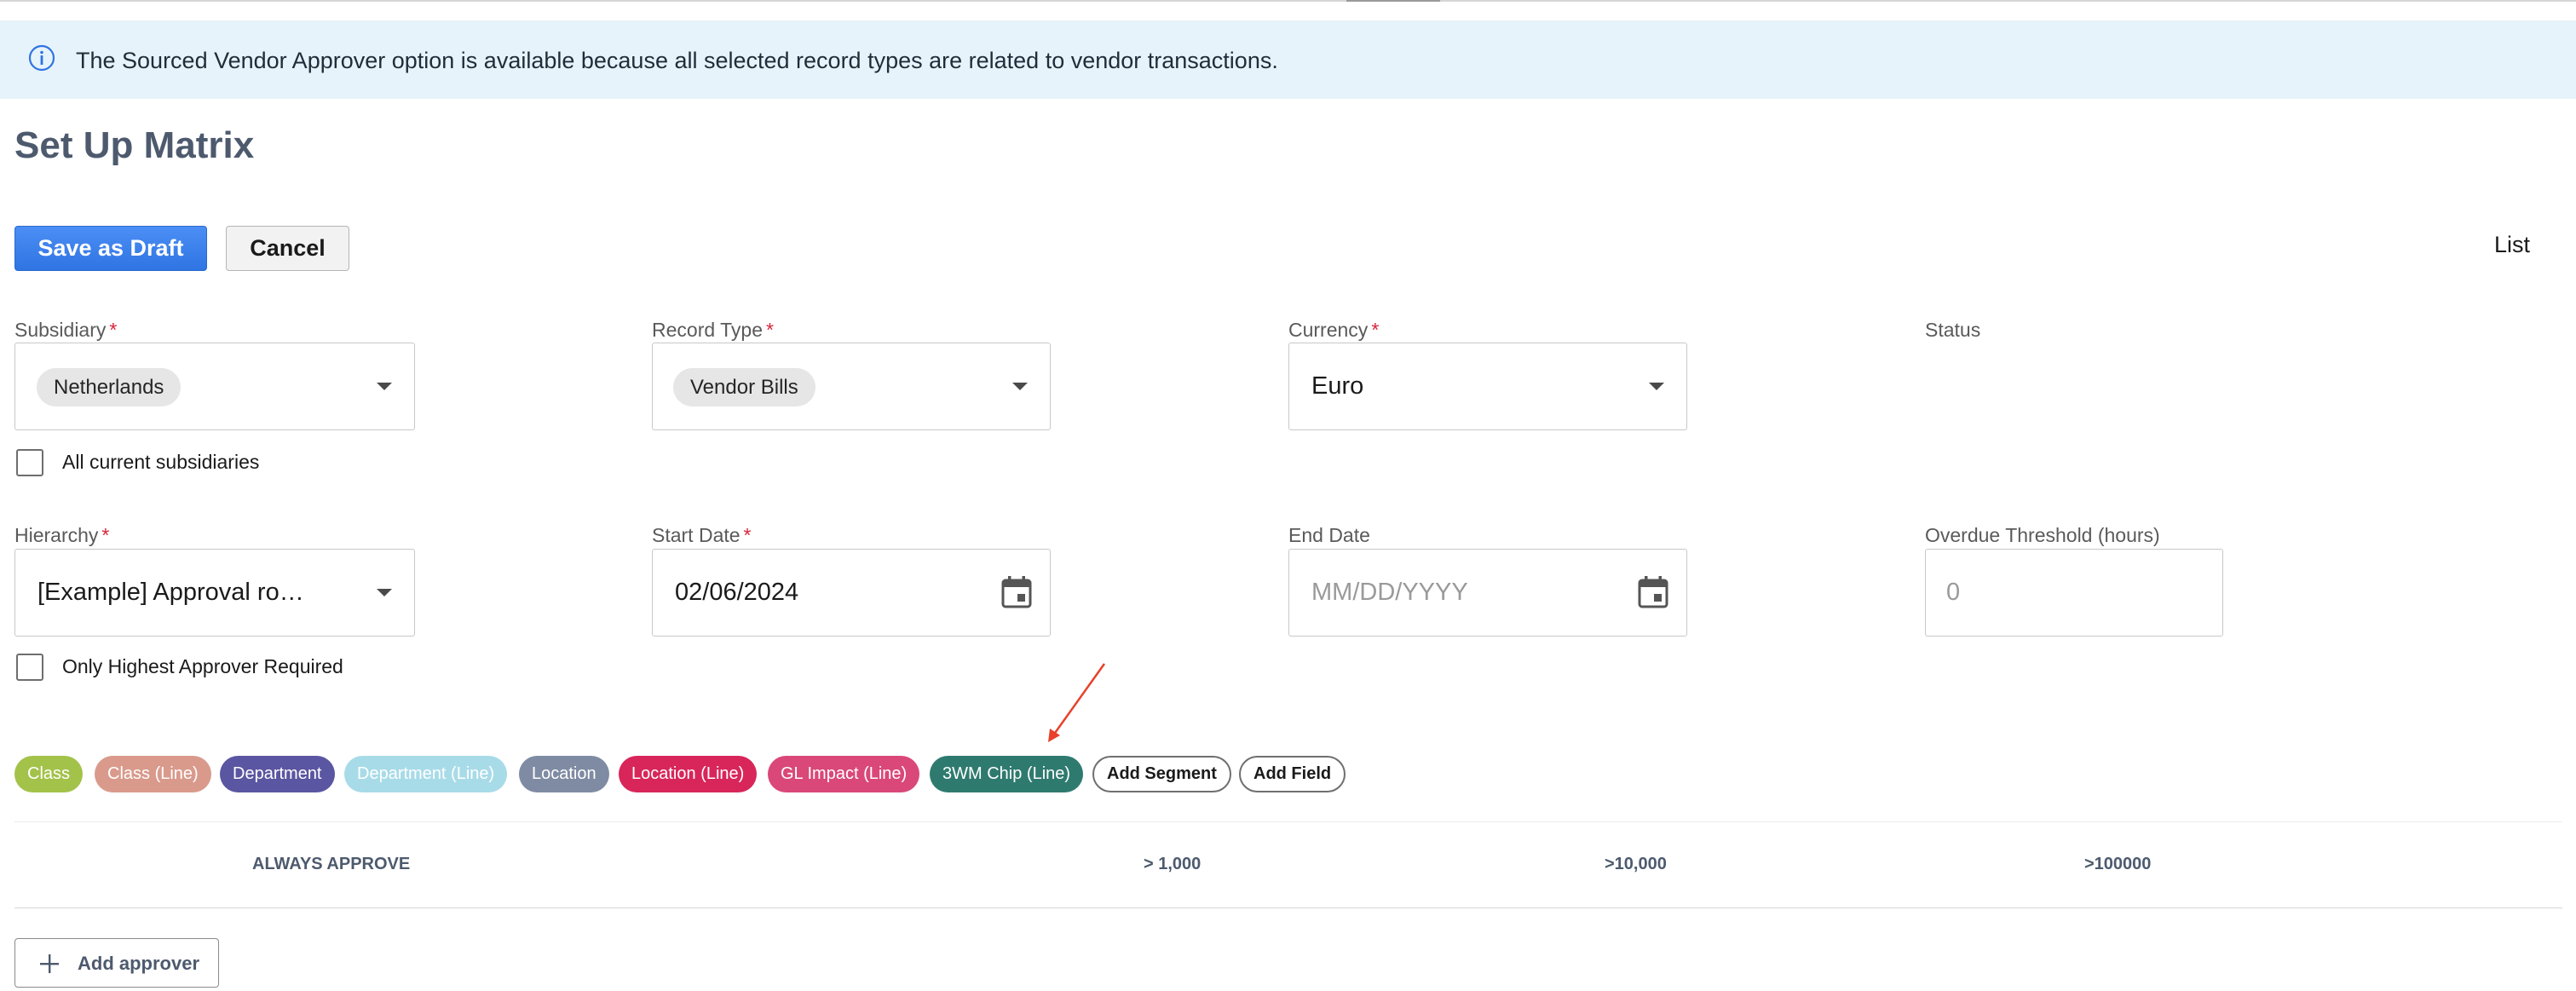 This screenshot has width=2576, height=991. Describe the element at coordinates (1292, 774) in the screenshot. I see `add-field-button: Add Field` at that location.